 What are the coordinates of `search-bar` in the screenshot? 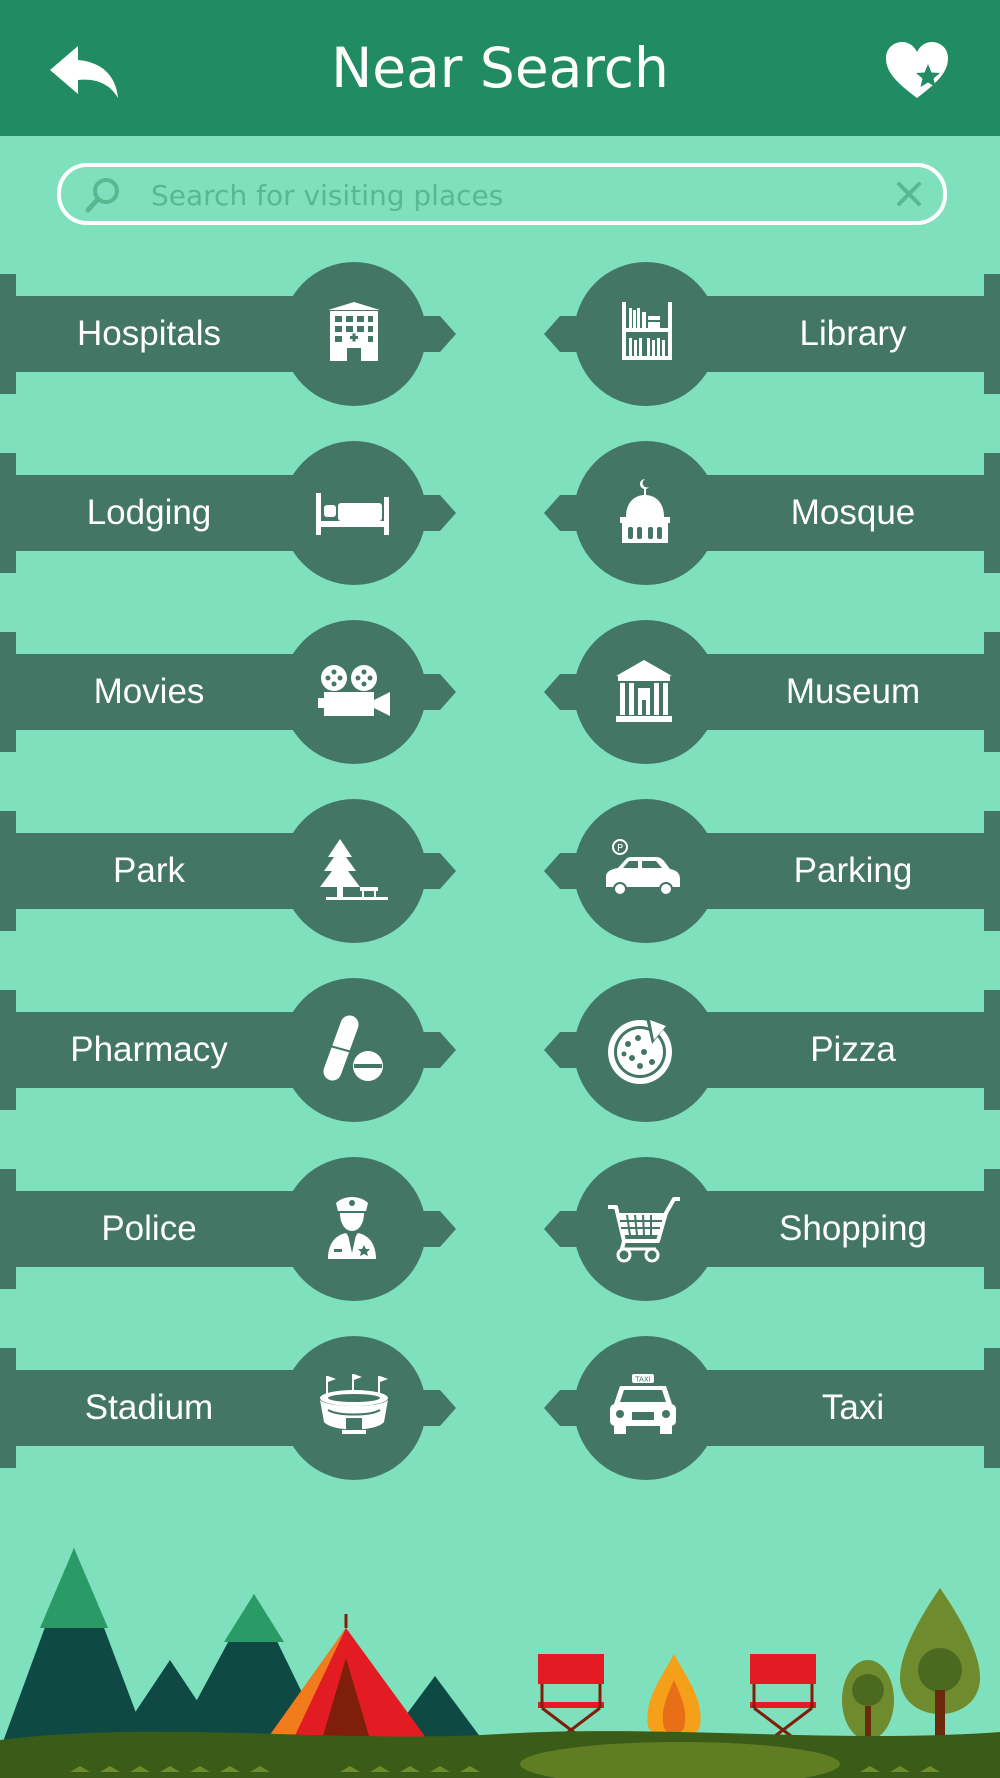 It's located at (502, 194).